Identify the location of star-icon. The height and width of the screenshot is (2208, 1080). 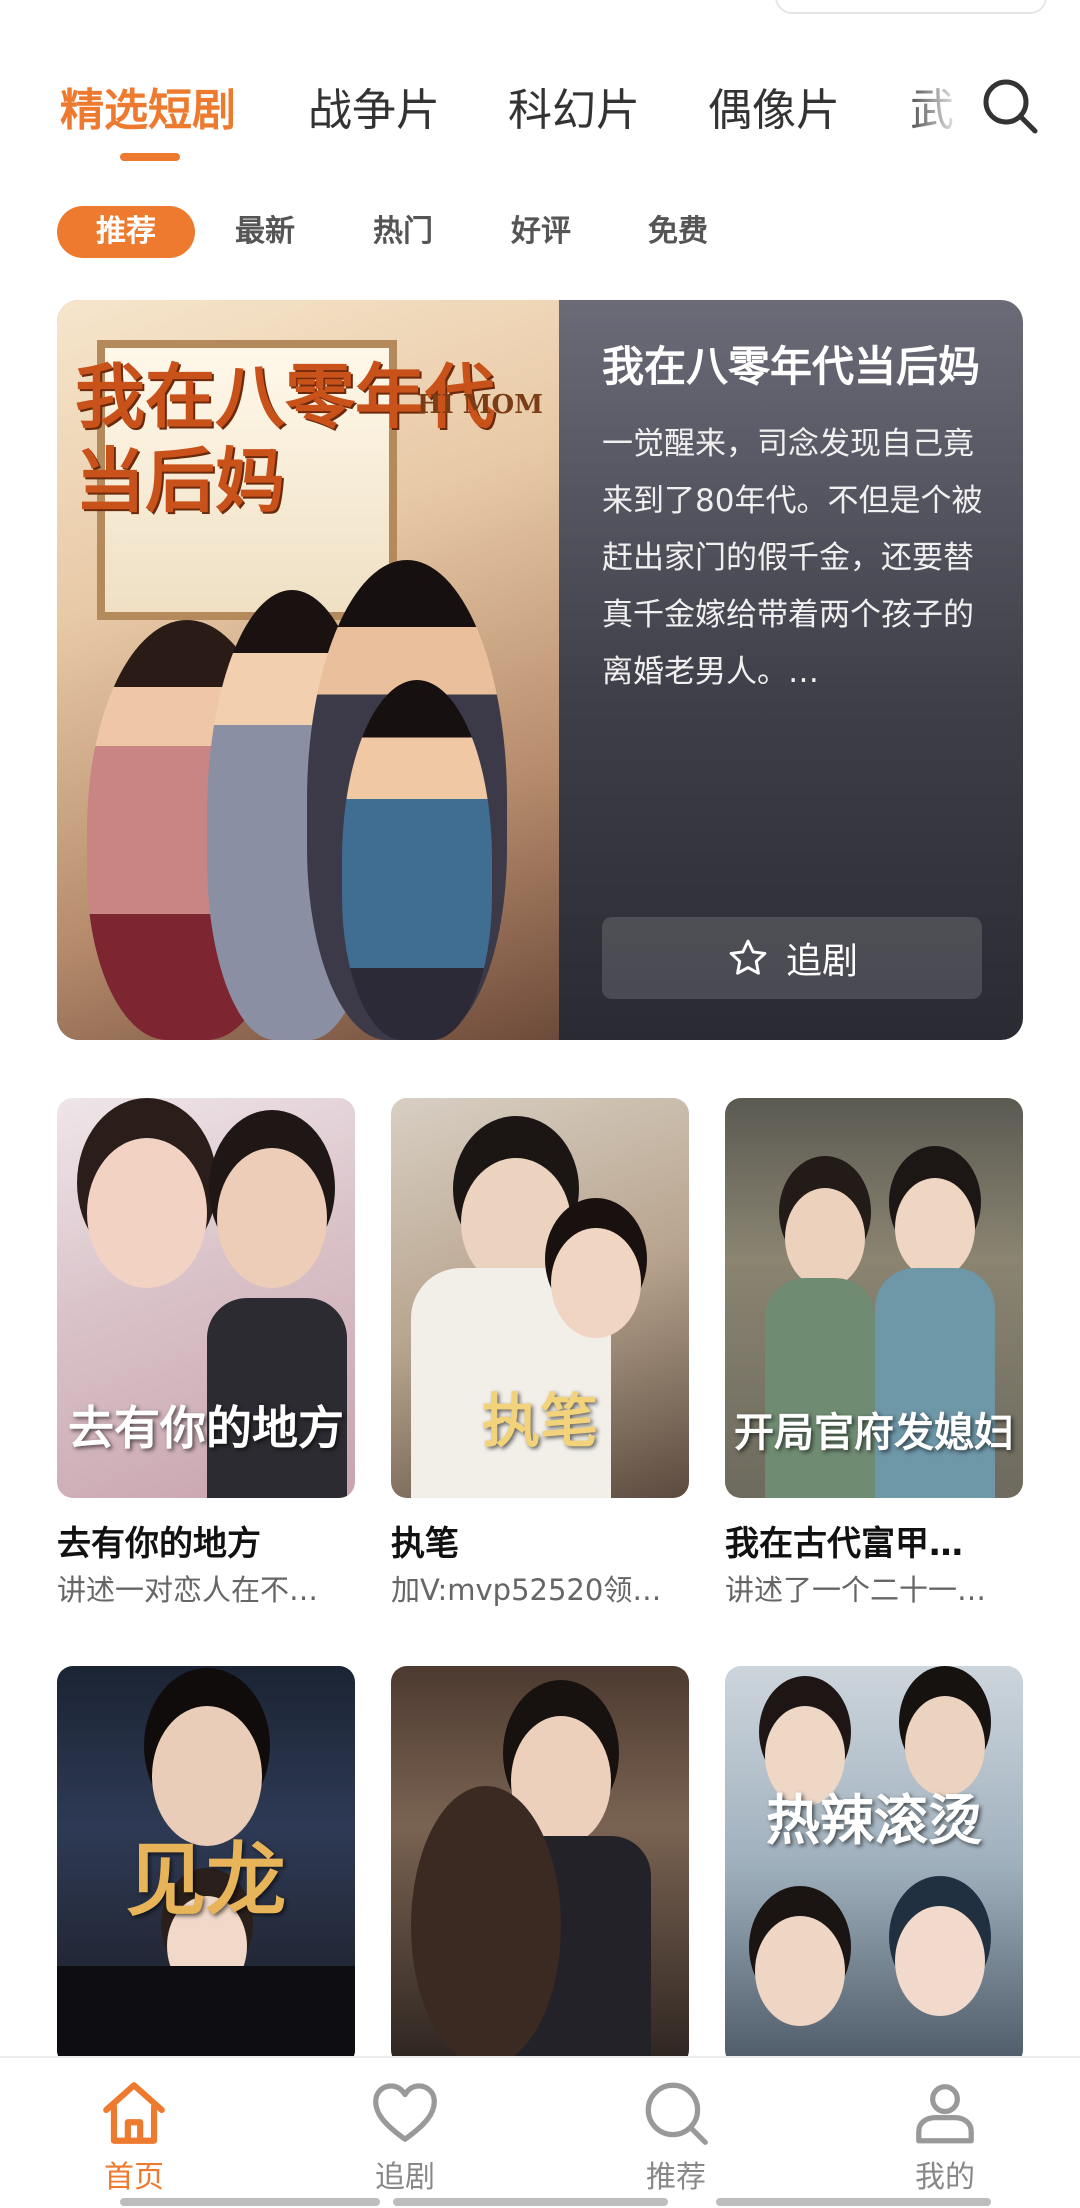
(748, 957).